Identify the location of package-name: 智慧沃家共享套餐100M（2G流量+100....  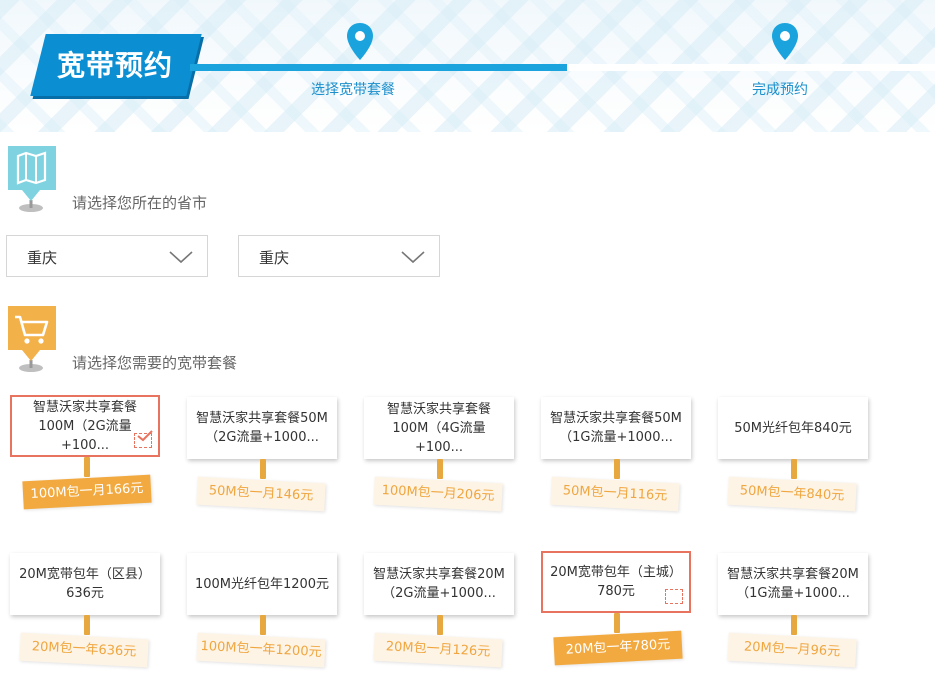
(84, 426).